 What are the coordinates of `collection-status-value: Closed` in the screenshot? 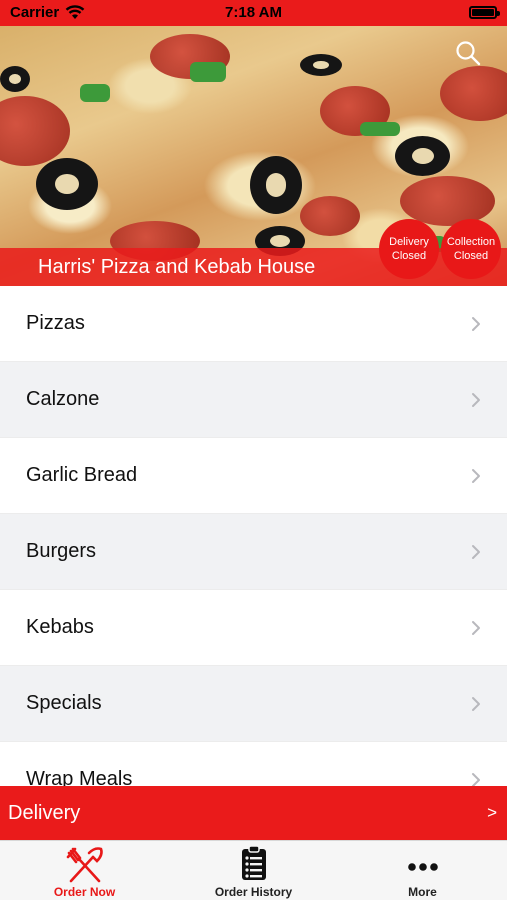 It's located at (471, 256).